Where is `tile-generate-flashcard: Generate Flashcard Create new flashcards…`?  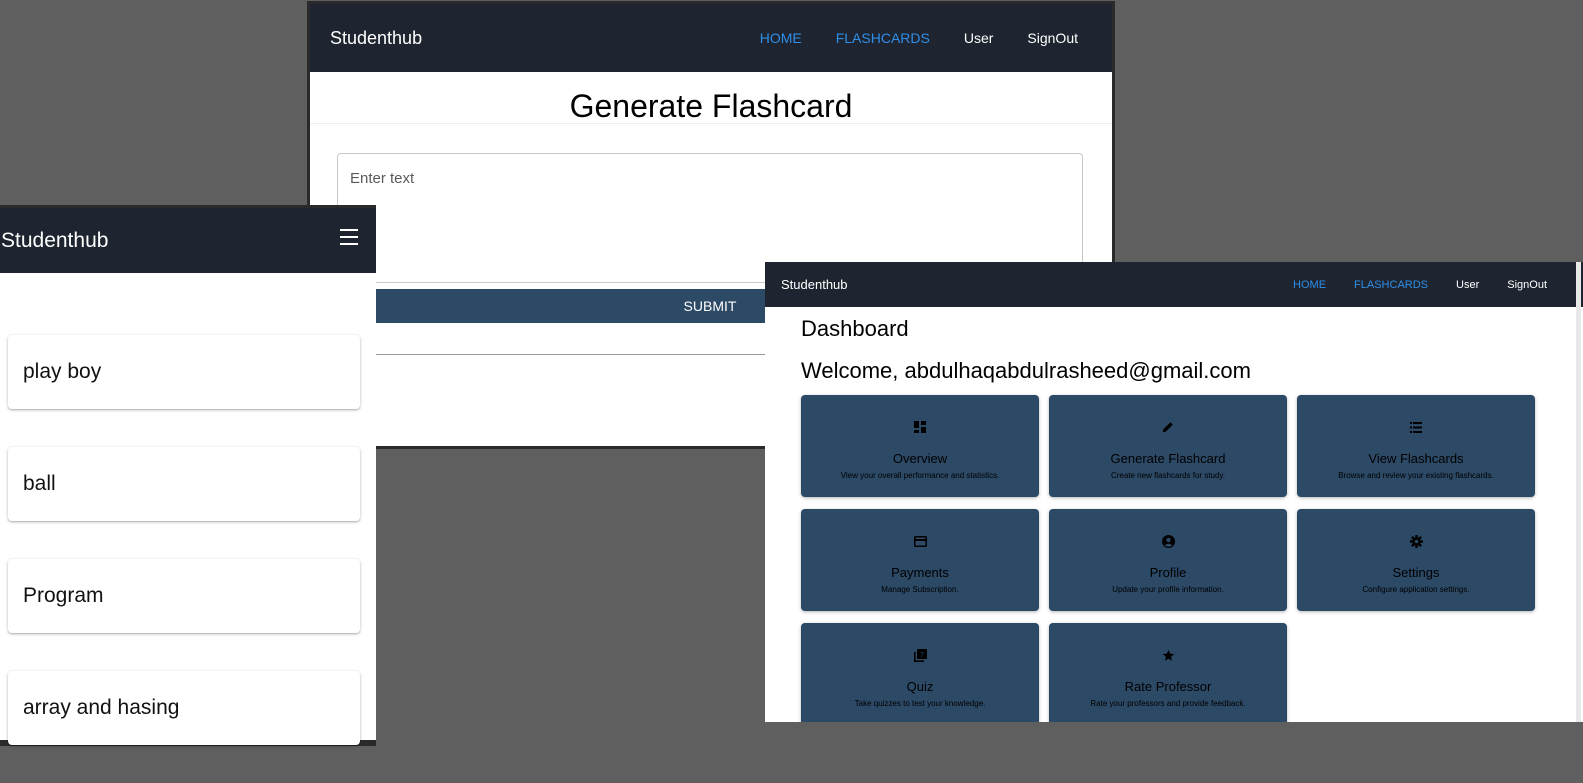 tile-generate-flashcard: Generate Flashcard Create new flashcards… is located at coordinates (1168, 446).